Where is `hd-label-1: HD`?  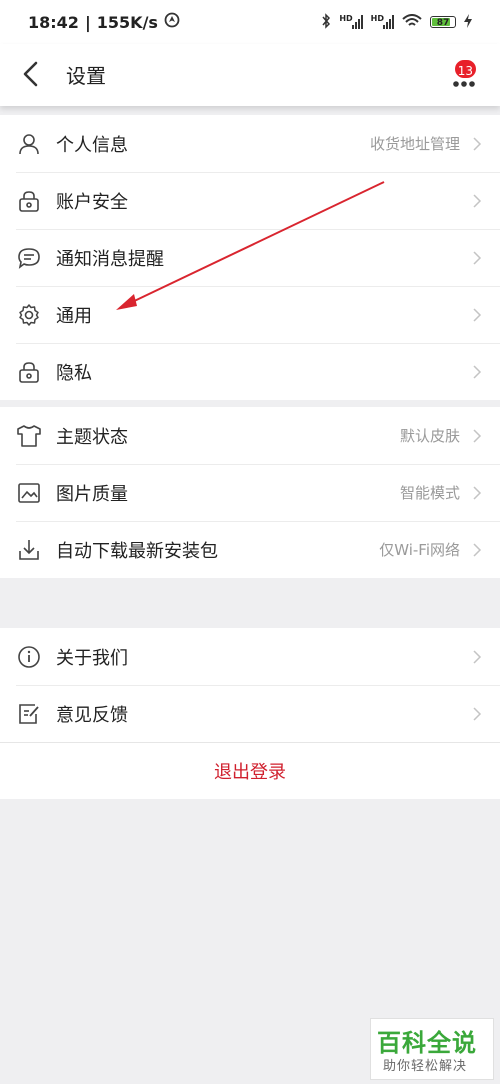
hd-label-1: HD is located at coordinates (346, 18).